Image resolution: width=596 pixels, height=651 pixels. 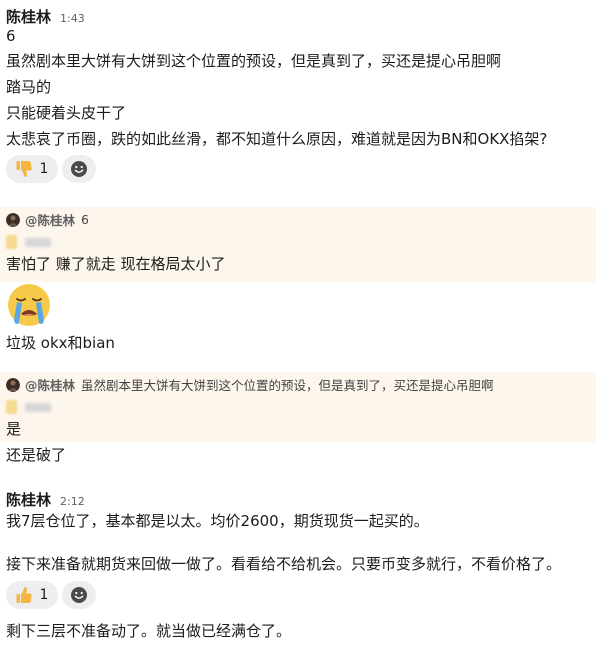 What do you see at coordinates (85, 219) in the screenshot?
I see `quote-text: 6` at bounding box center [85, 219].